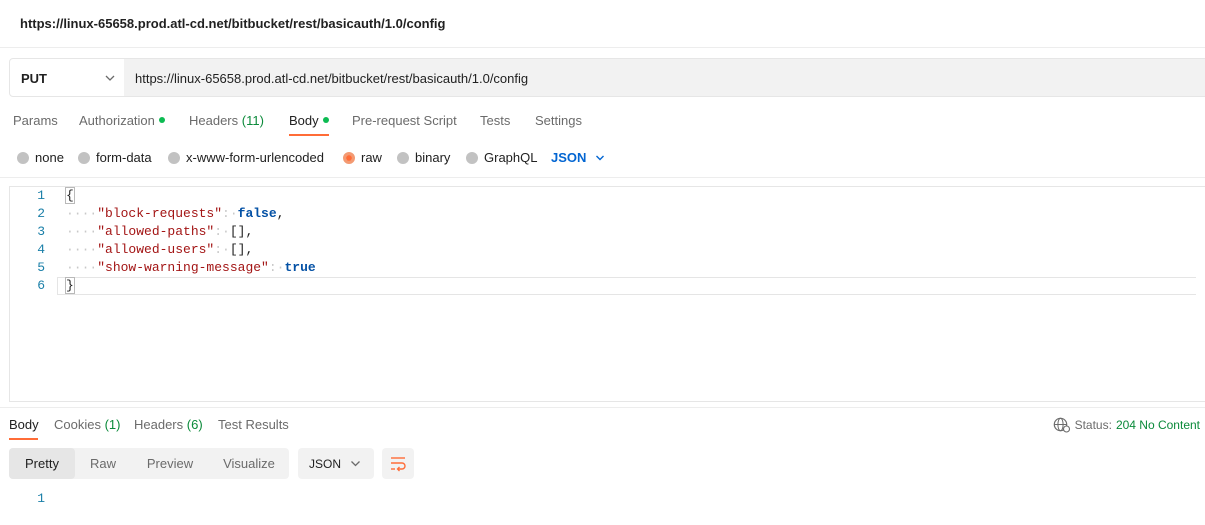  Describe the element at coordinates (253, 424) in the screenshot. I see `response-tab-test-results: Test Results` at that location.